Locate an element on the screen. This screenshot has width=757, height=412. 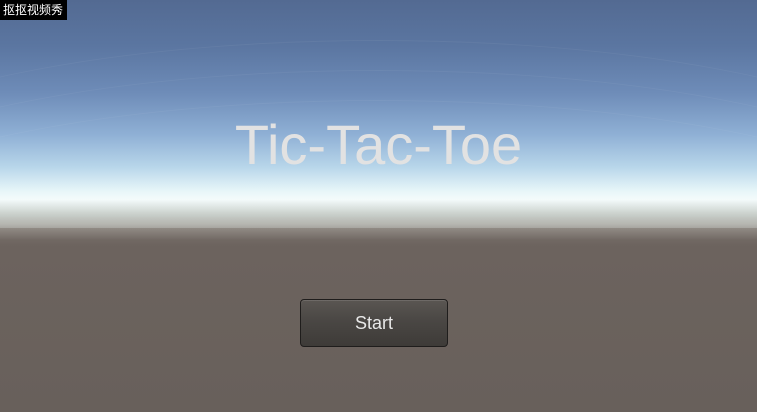
game-title: Tic-Tac-Toe is located at coordinates (378, 144).